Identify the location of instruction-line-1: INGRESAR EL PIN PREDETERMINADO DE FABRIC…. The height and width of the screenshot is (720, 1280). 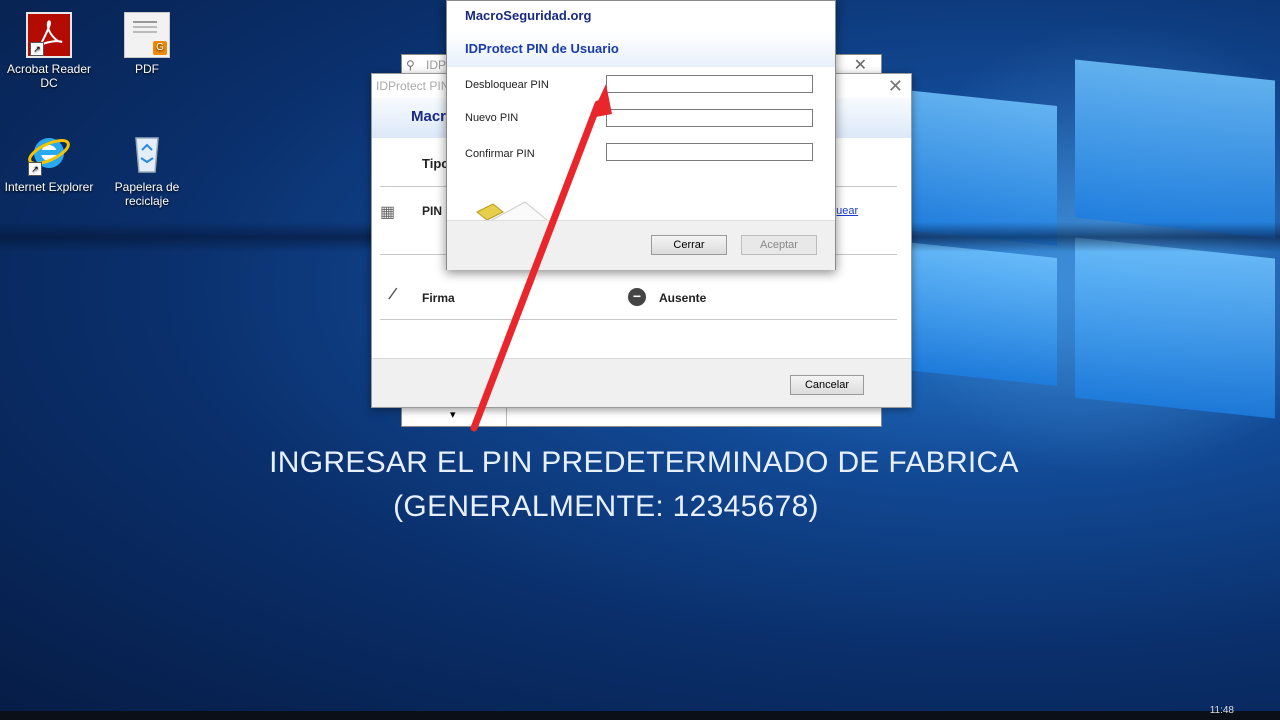
(644, 462).